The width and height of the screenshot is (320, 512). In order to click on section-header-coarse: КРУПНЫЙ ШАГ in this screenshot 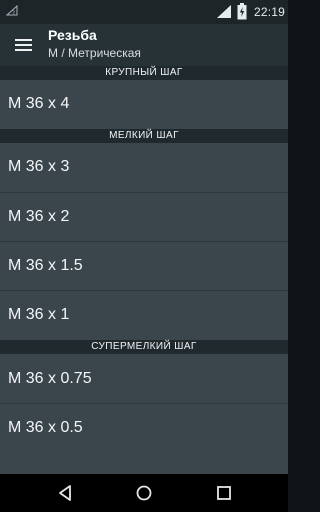, I will do `click(144, 73)`.